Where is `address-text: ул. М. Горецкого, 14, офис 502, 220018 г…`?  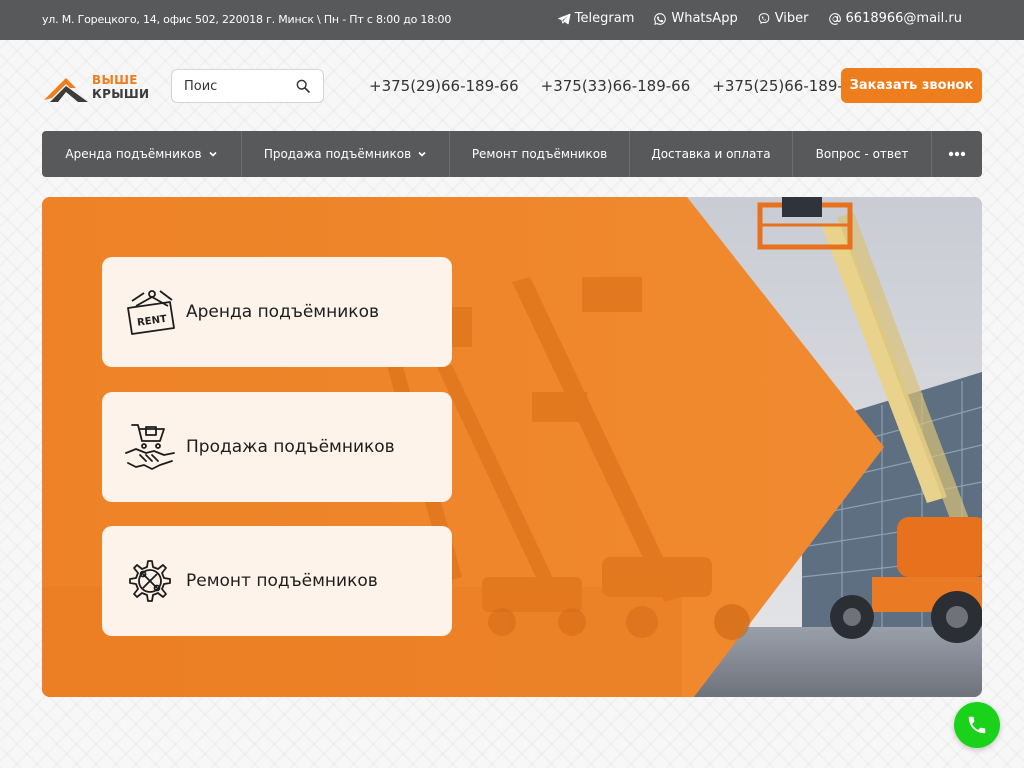
address-text: ул. М. Горецкого, 14, офис 502, 220018 г… is located at coordinates (247, 19).